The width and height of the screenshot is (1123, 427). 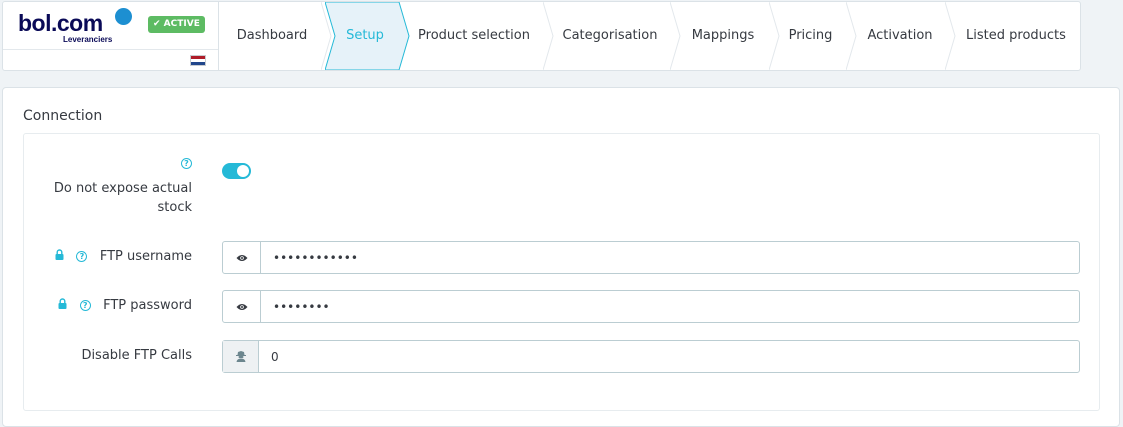 What do you see at coordinates (60, 23) in the screenshot?
I see `bol-logo-text: bol.com` at bounding box center [60, 23].